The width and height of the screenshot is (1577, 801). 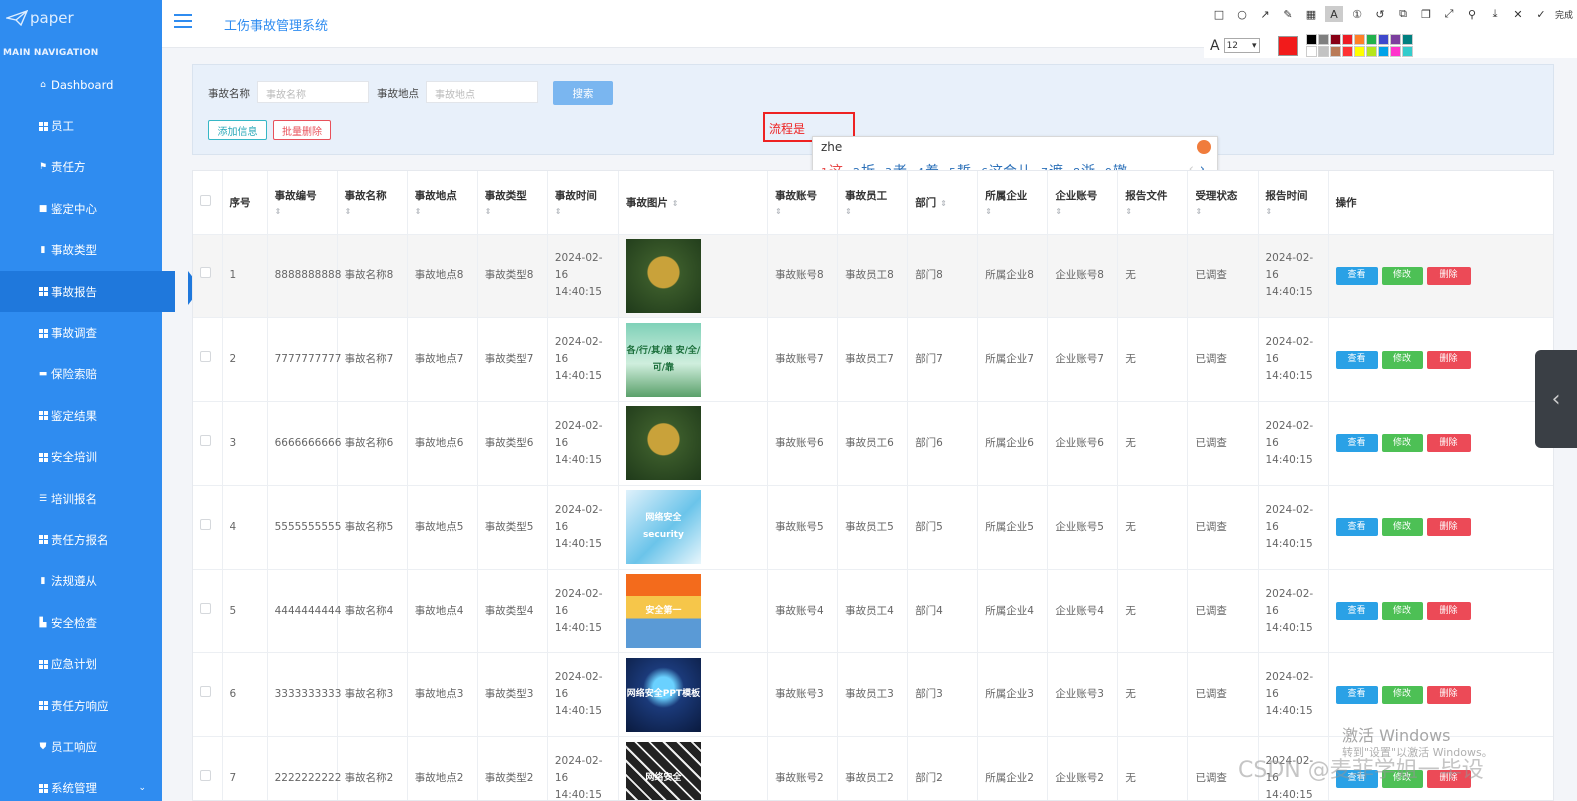 What do you see at coordinates (81, 125) in the screenshot?
I see `sidebar-item-1: 员工` at bounding box center [81, 125].